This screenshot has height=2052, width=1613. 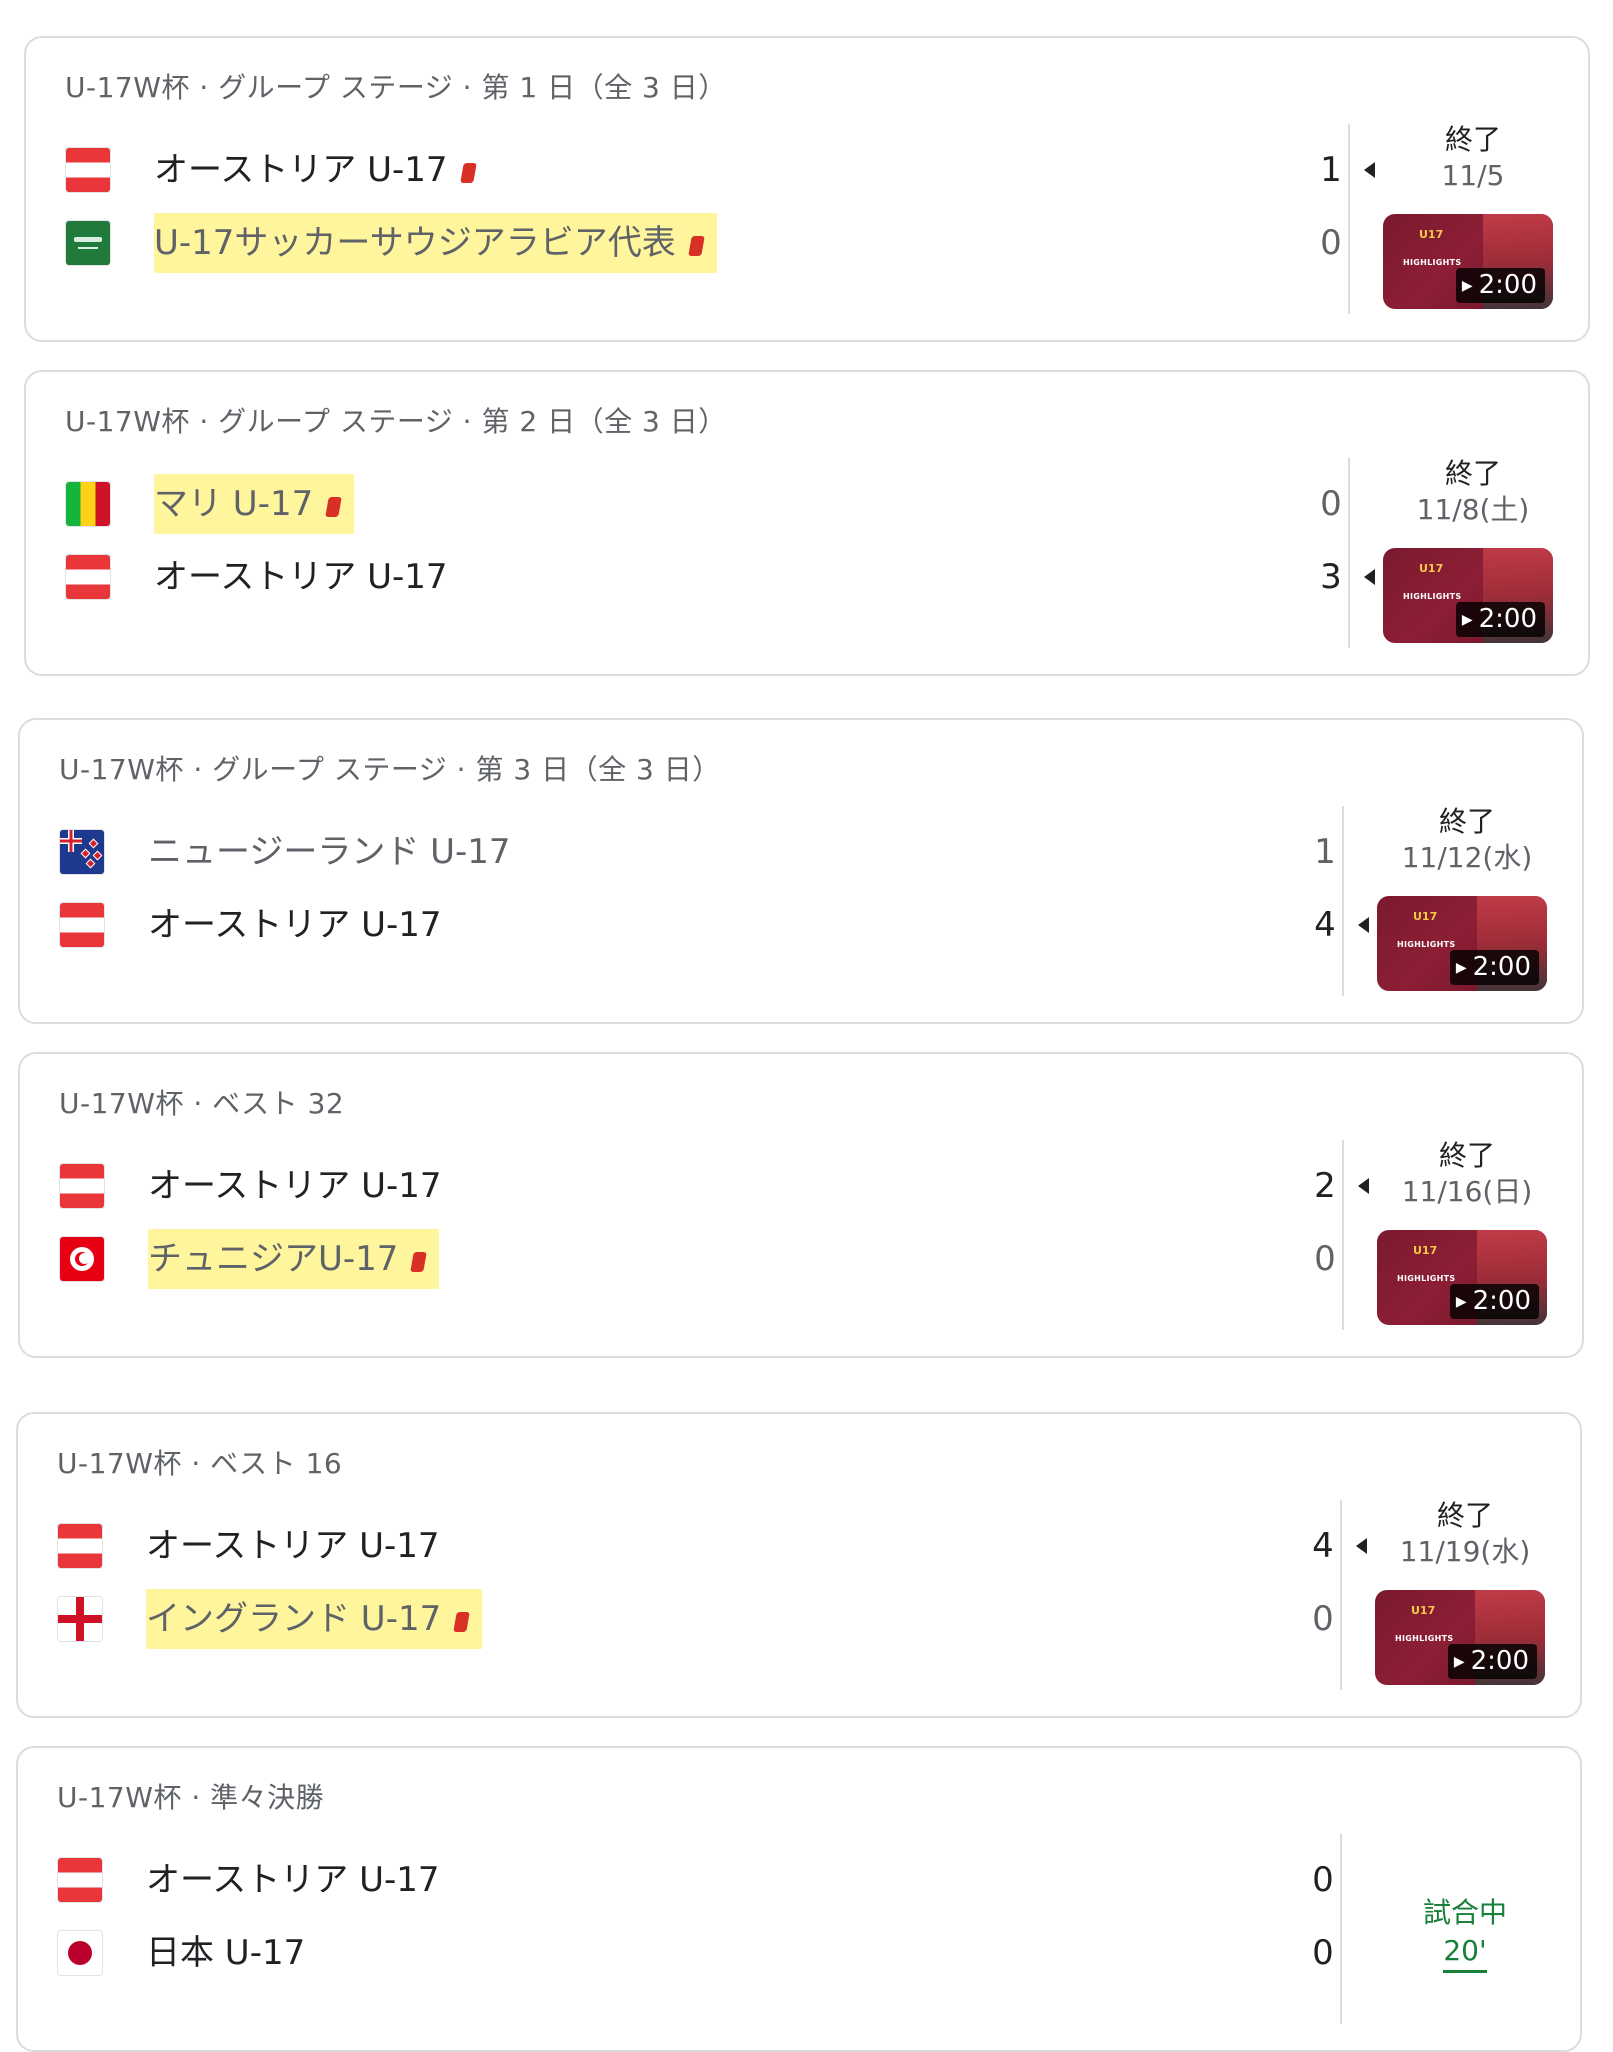 I want to click on tunisia-flag-icon, so click(x=82, y=1259).